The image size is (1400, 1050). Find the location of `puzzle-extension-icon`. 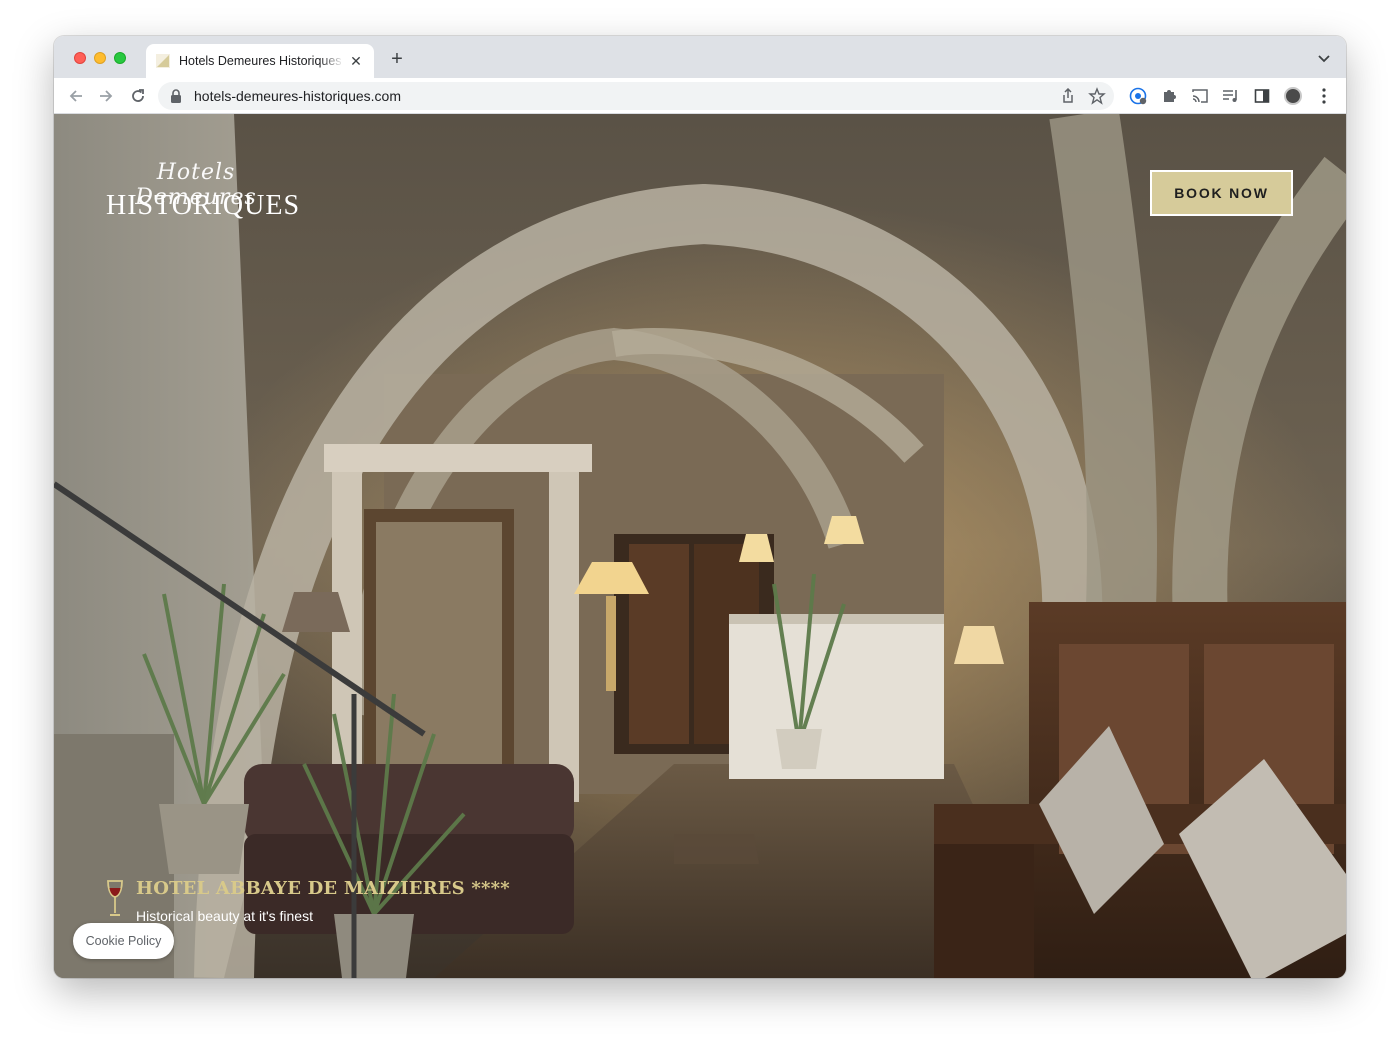

puzzle-extension-icon is located at coordinates (1169, 96).